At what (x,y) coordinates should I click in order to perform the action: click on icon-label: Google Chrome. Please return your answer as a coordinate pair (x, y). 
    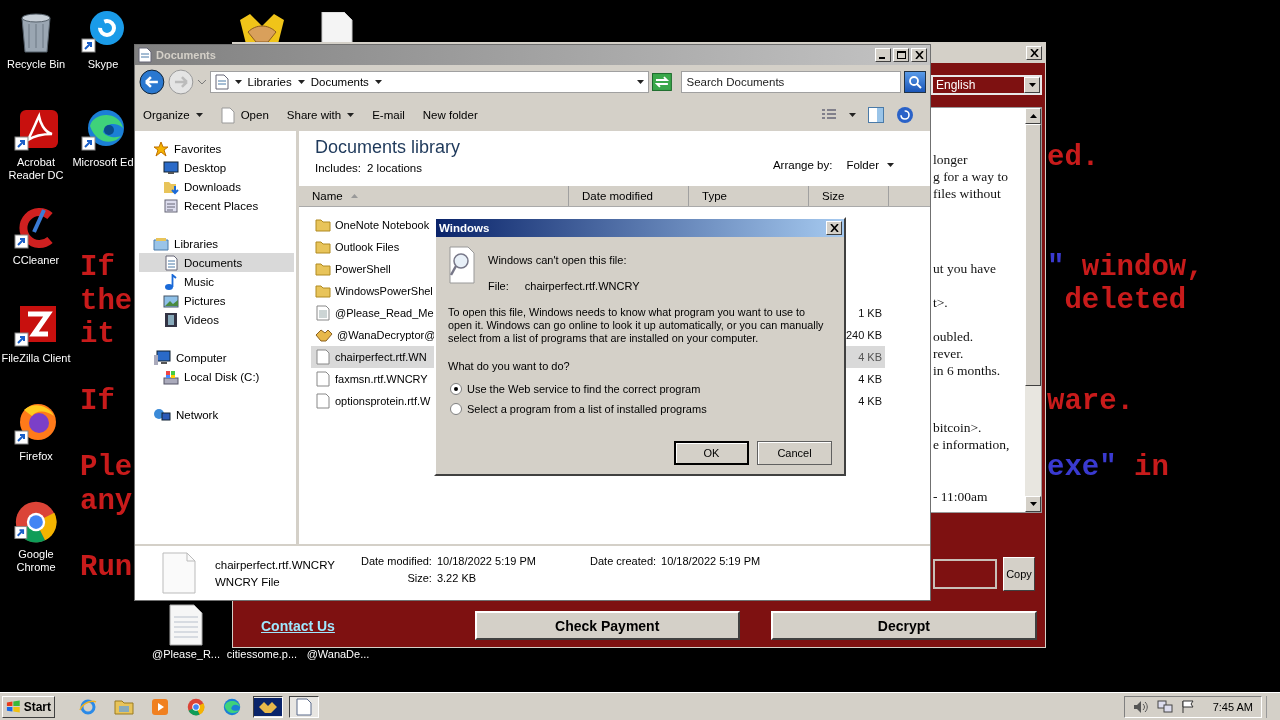
    Looking at the image, I should click on (36, 561).